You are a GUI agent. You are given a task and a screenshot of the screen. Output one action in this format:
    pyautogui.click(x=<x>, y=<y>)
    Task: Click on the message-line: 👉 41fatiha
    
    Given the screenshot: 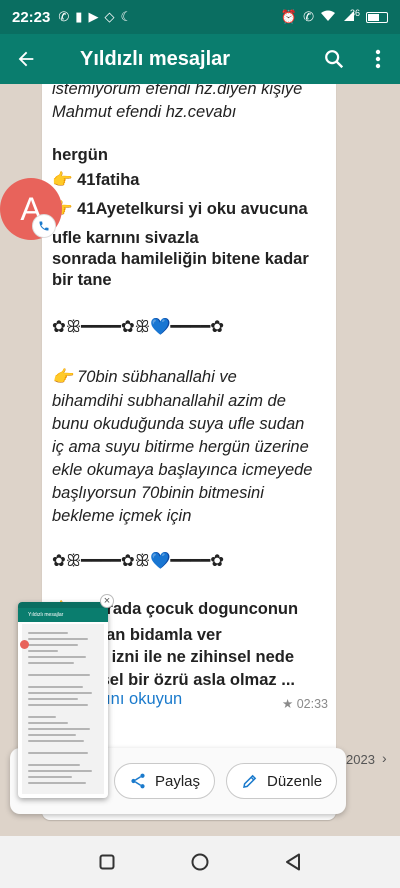 What is the action you would take?
    pyautogui.click(x=96, y=180)
    